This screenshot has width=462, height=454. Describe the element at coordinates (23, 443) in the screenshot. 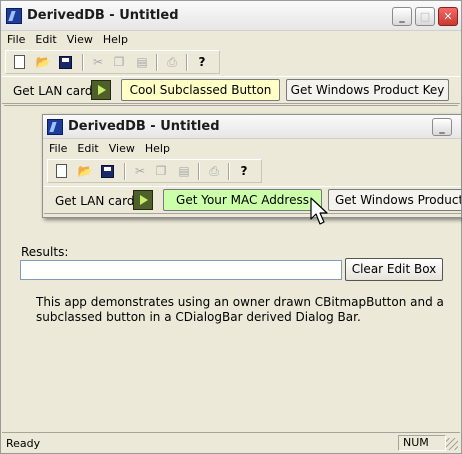

I see `status-text: Ready` at that location.